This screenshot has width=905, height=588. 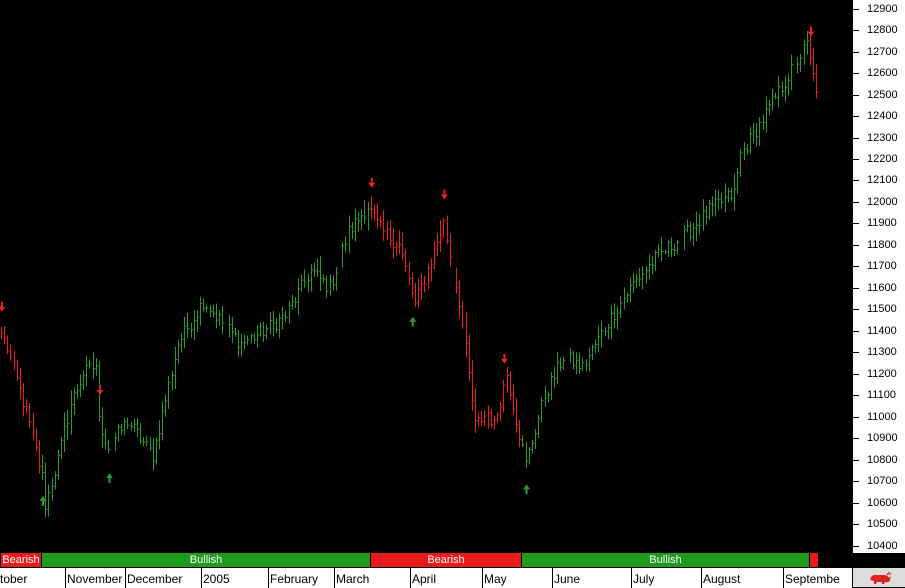 I want to click on x-tick-label: 2005, so click(x=216, y=579).